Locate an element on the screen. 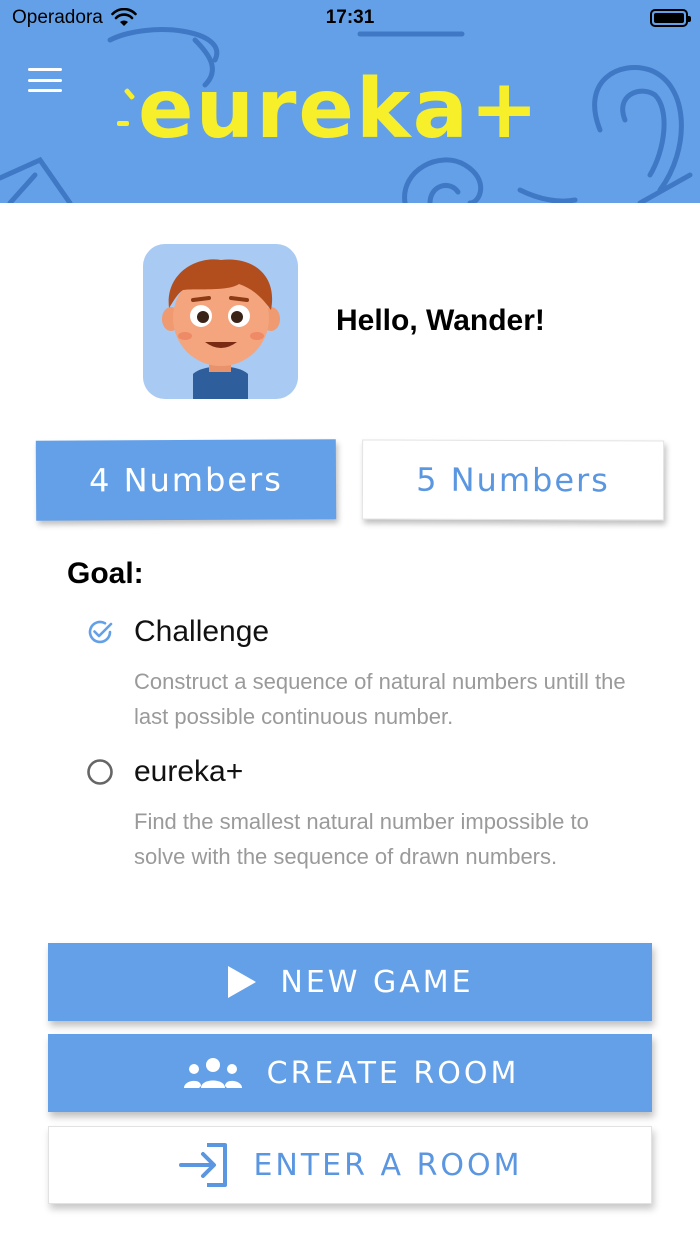 The height and width of the screenshot is (1244, 700). play-icon is located at coordinates (242, 982).